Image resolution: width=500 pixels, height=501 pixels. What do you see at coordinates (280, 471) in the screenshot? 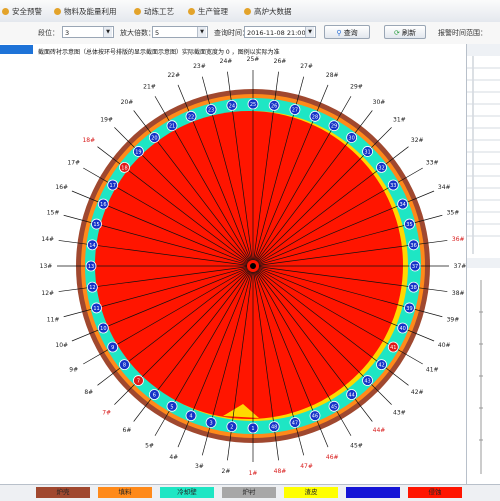
I see `position-label: 48#` at bounding box center [280, 471].